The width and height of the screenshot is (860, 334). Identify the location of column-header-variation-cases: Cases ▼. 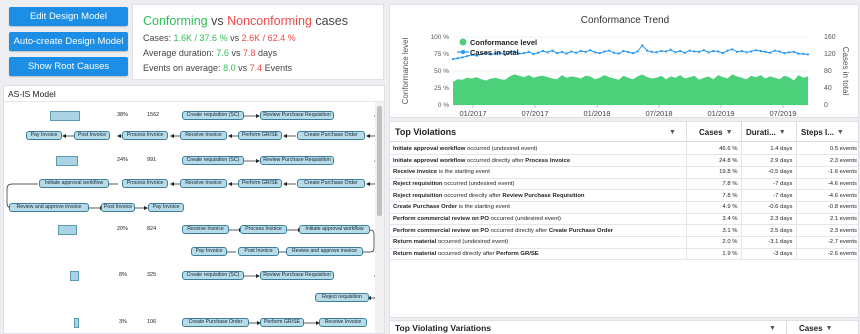
(823, 327).